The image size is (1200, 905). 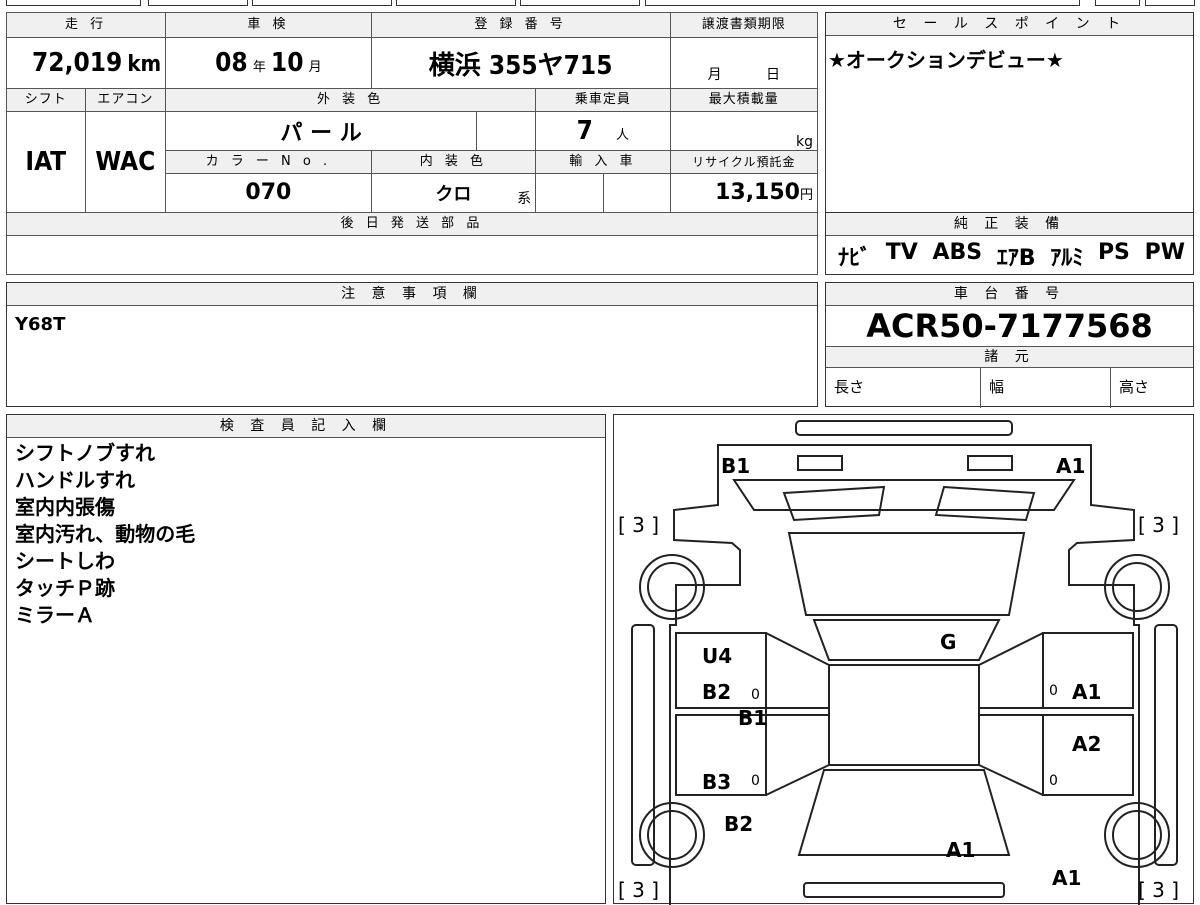 I want to click on label-front-right: A1, so click(x=1070, y=466).